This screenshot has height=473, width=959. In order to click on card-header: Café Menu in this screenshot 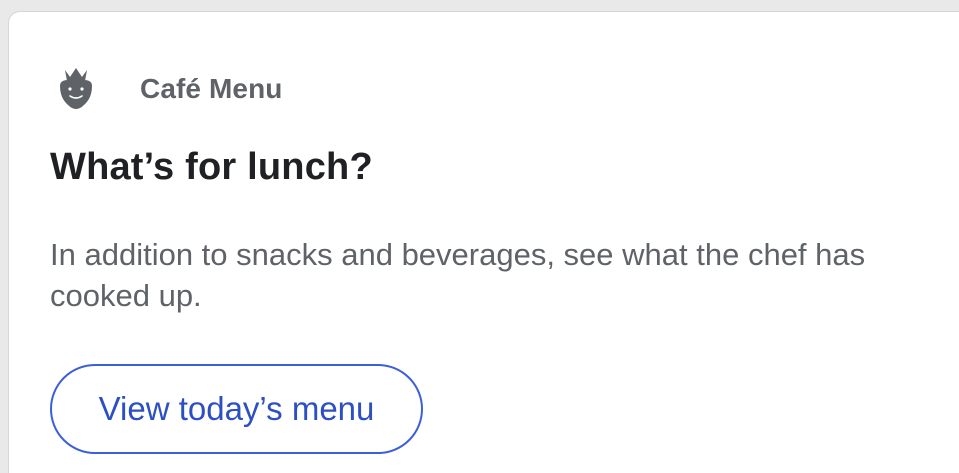, I will do `click(167, 89)`.